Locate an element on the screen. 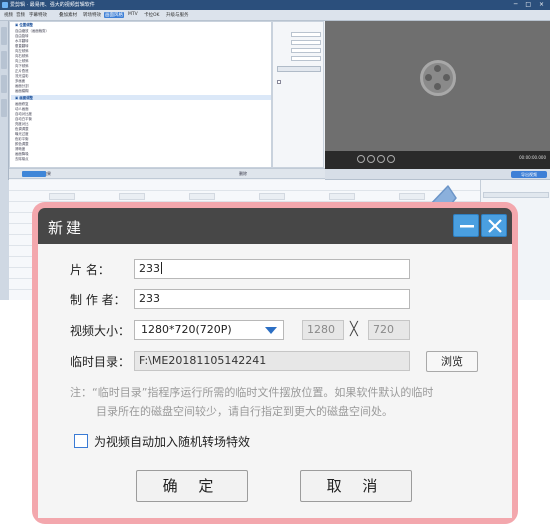  list-item: 画面修复 is located at coordinates (22, 104).